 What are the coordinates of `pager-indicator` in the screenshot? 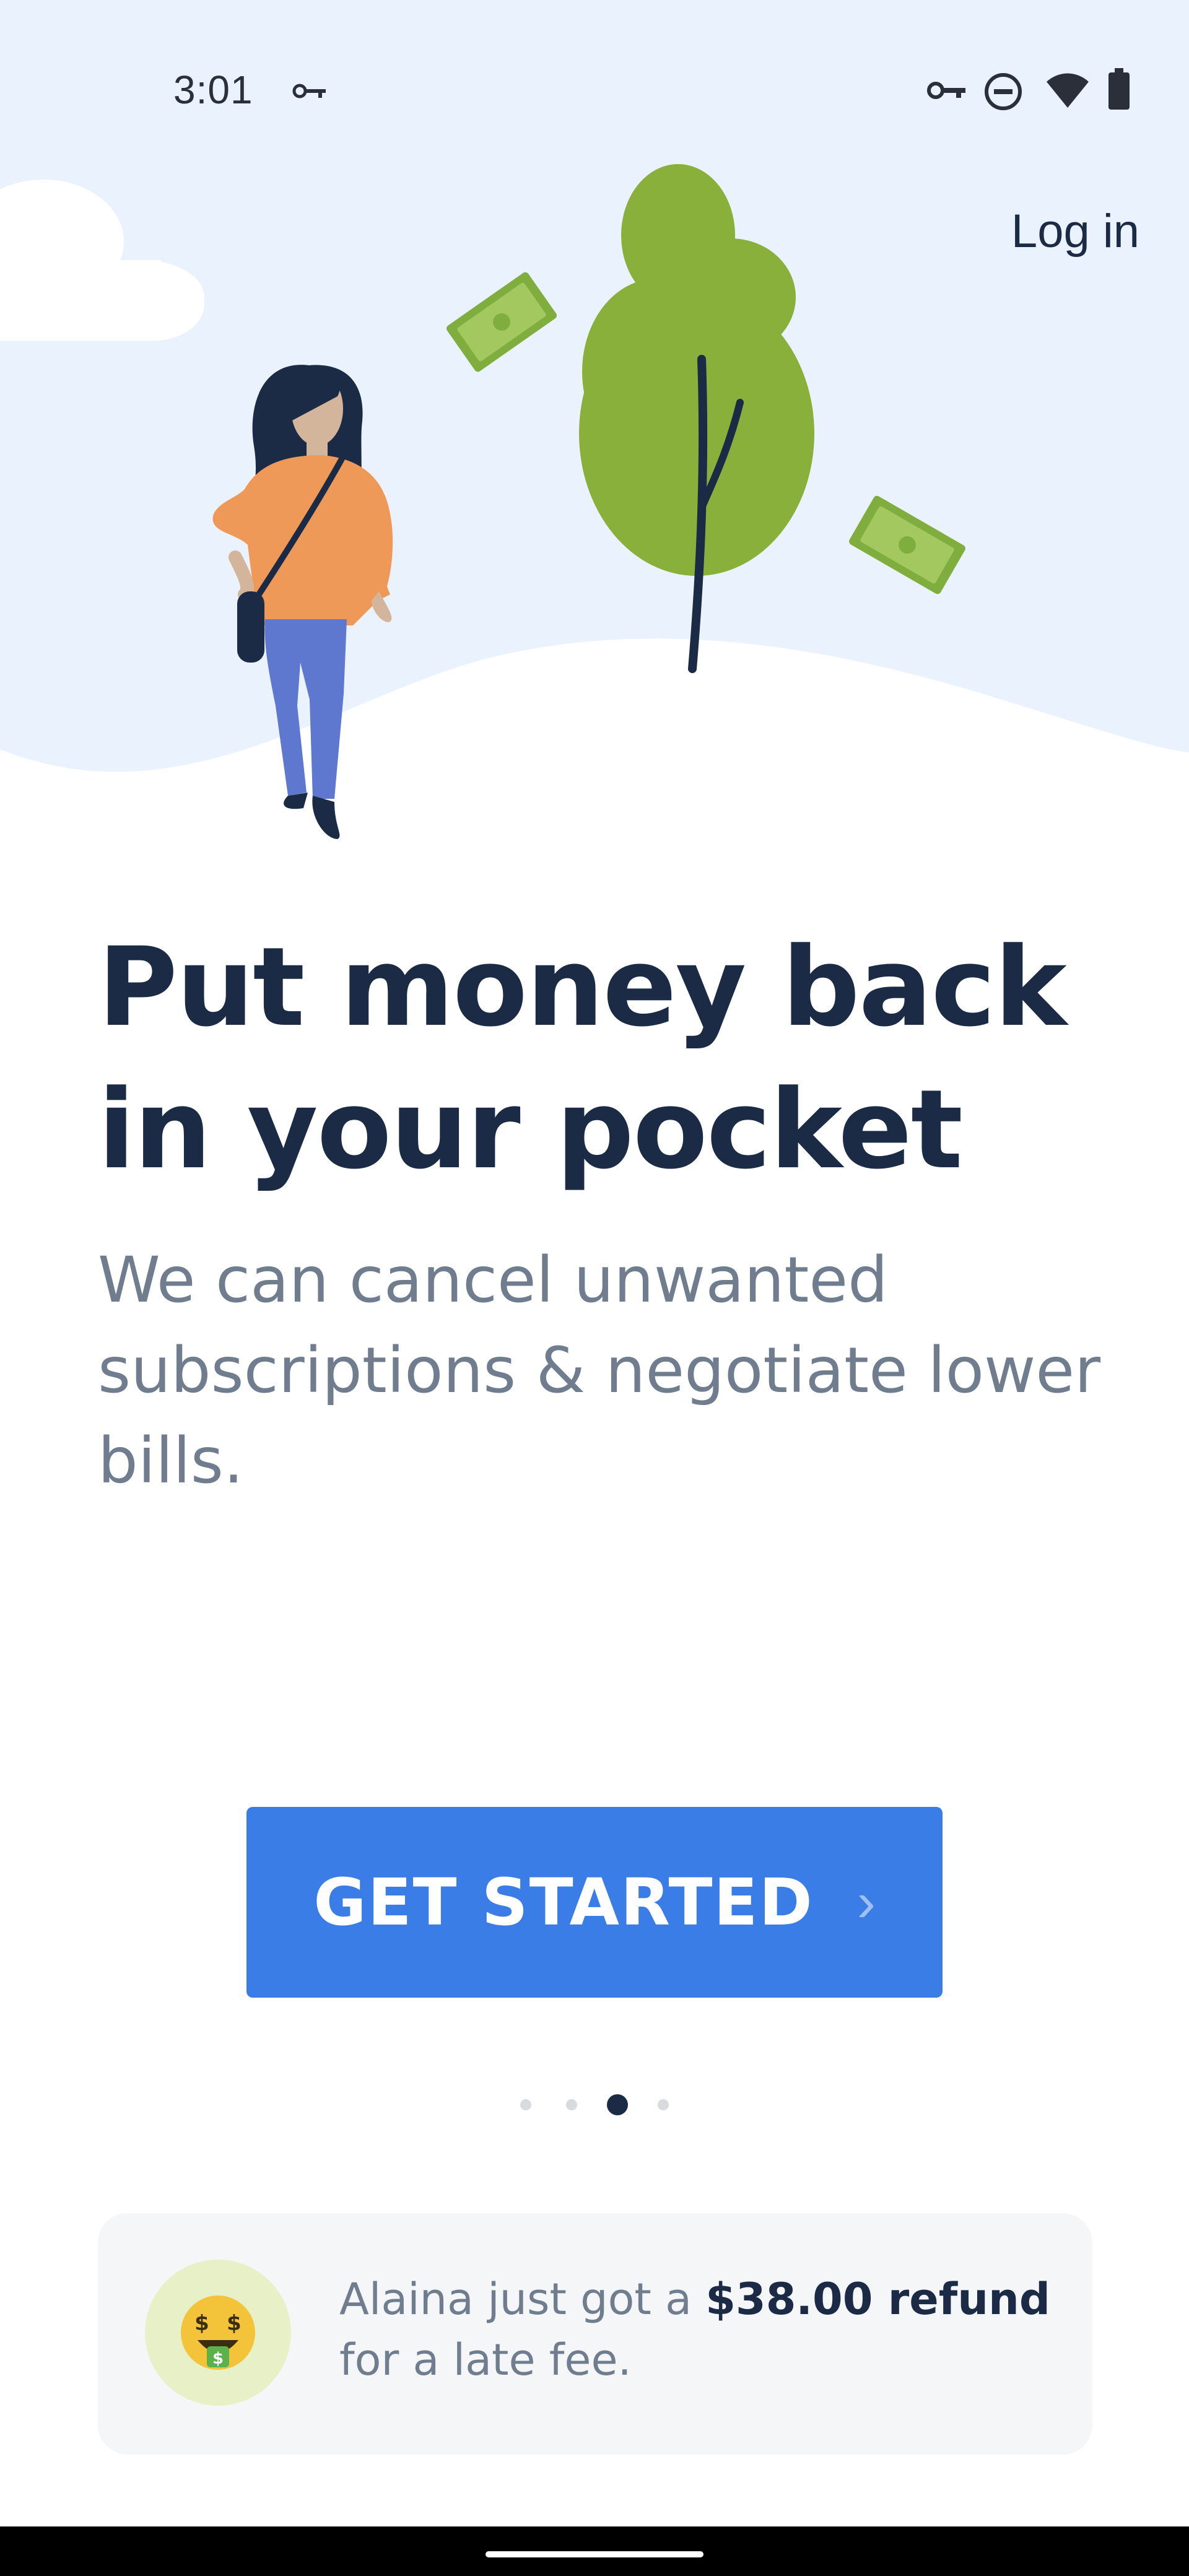 It's located at (601, 2104).